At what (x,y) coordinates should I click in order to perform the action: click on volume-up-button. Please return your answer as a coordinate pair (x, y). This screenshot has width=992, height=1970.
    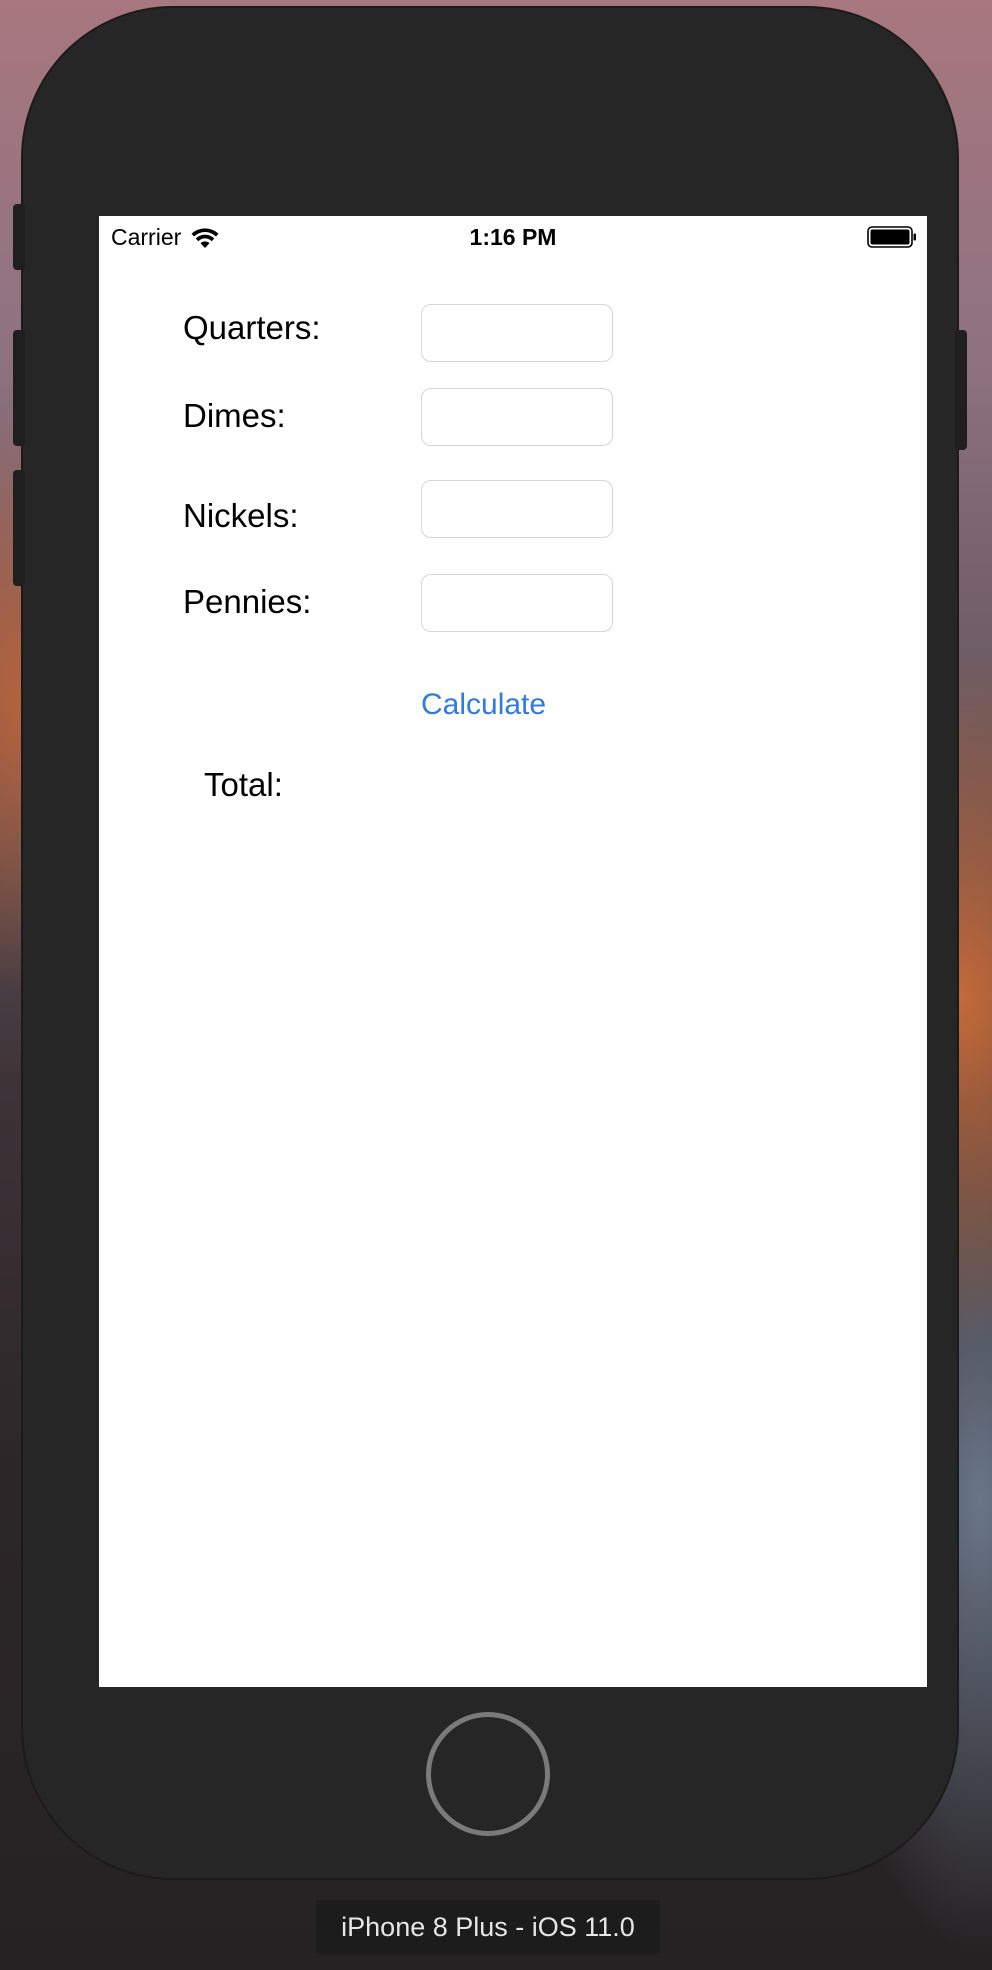
    Looking at the image, I should click on (19, 388).